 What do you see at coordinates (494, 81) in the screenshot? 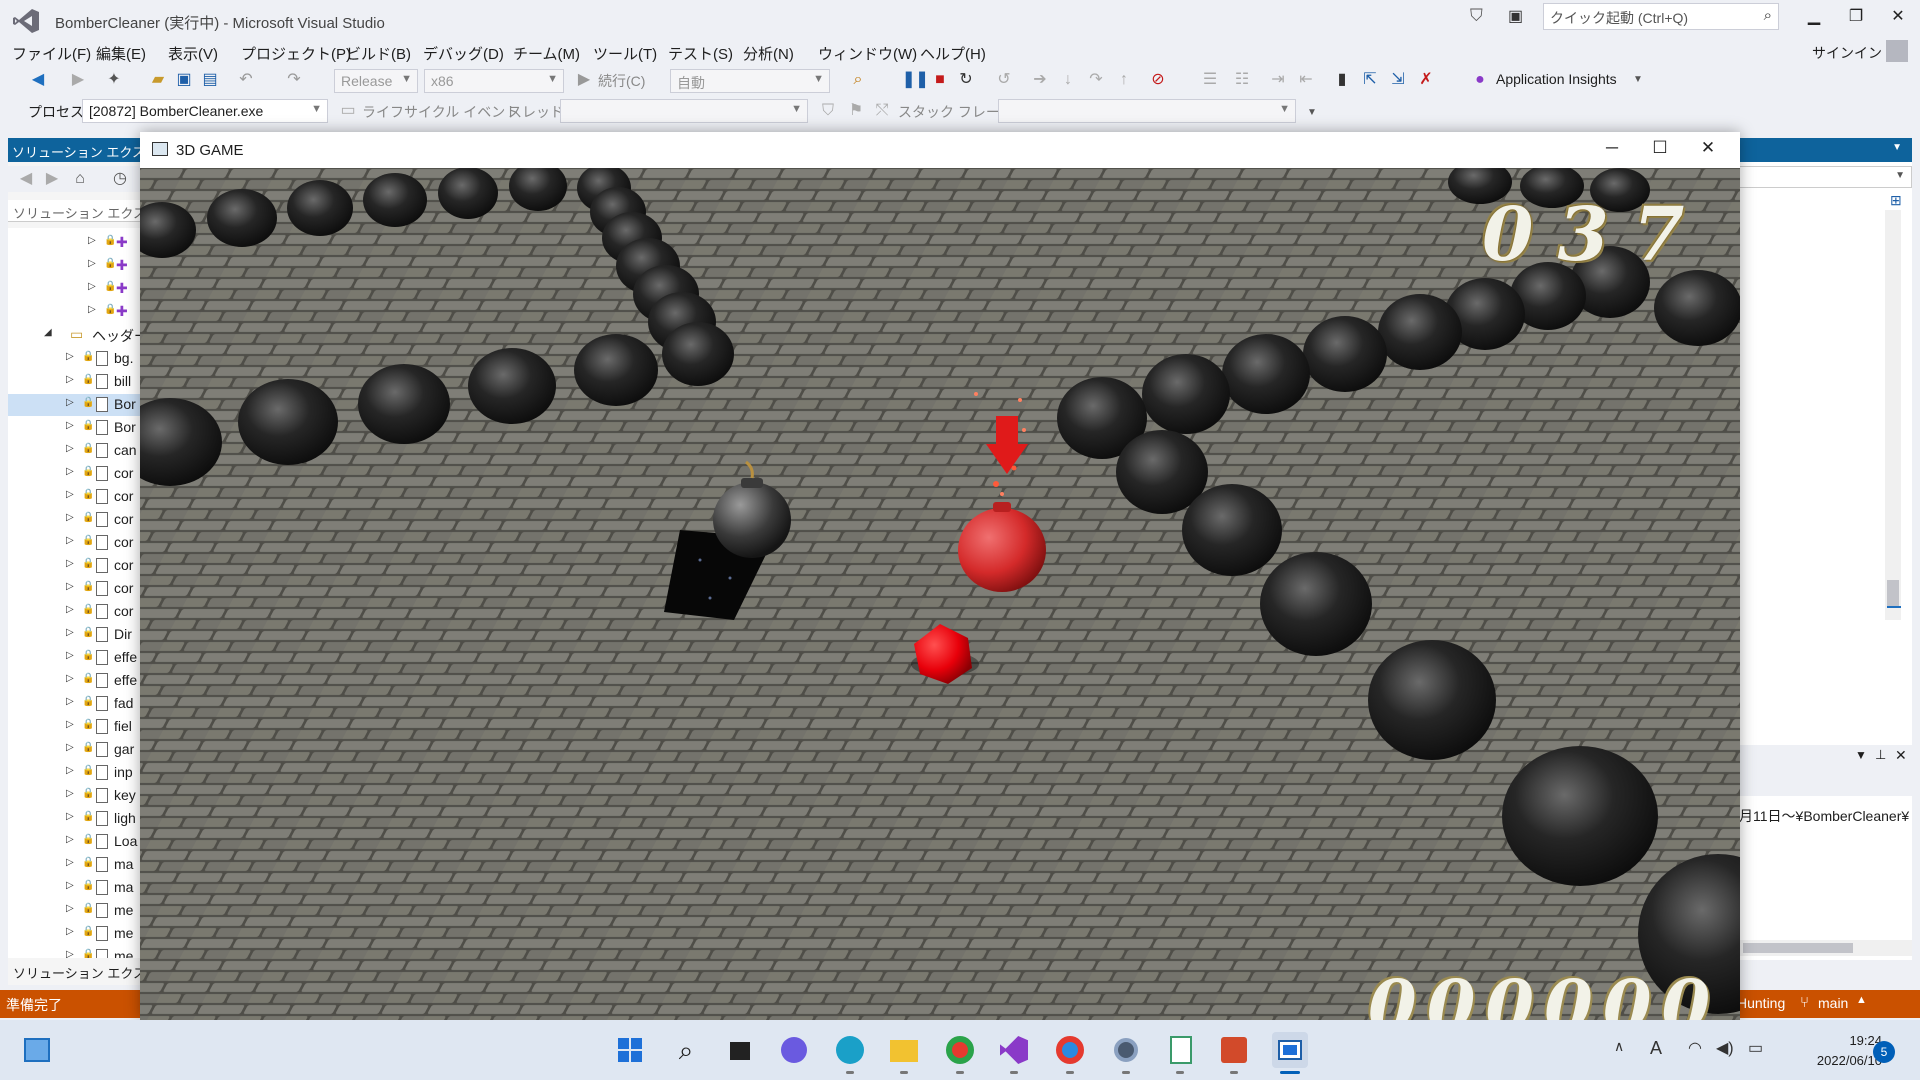
I see `platform-dropdown: x86 ▼` at bounding box center [494, 81].